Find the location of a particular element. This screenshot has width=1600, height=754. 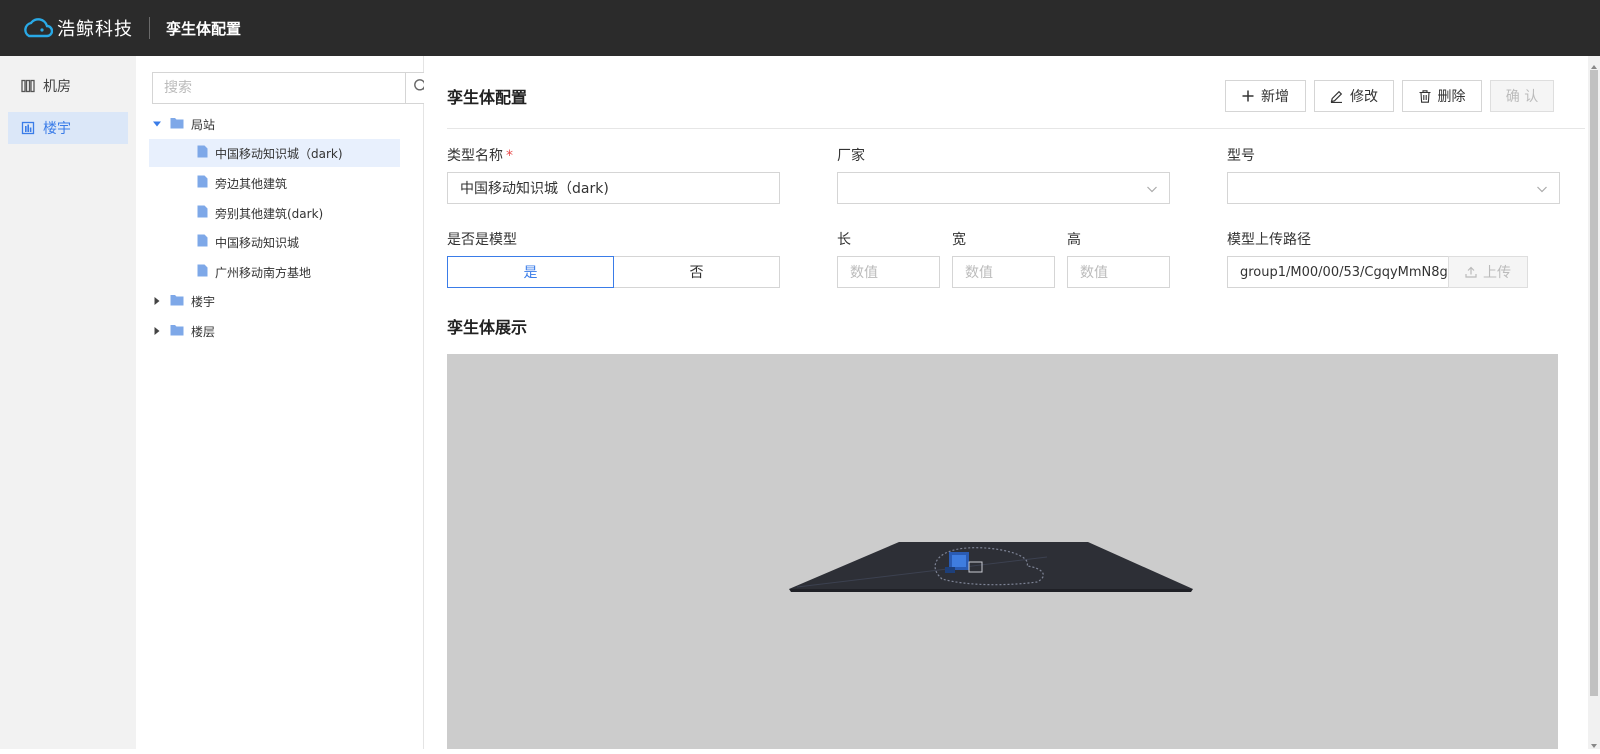

tree-node-file: 中国移动知识城（dark) is located at coordinates (274, 153).